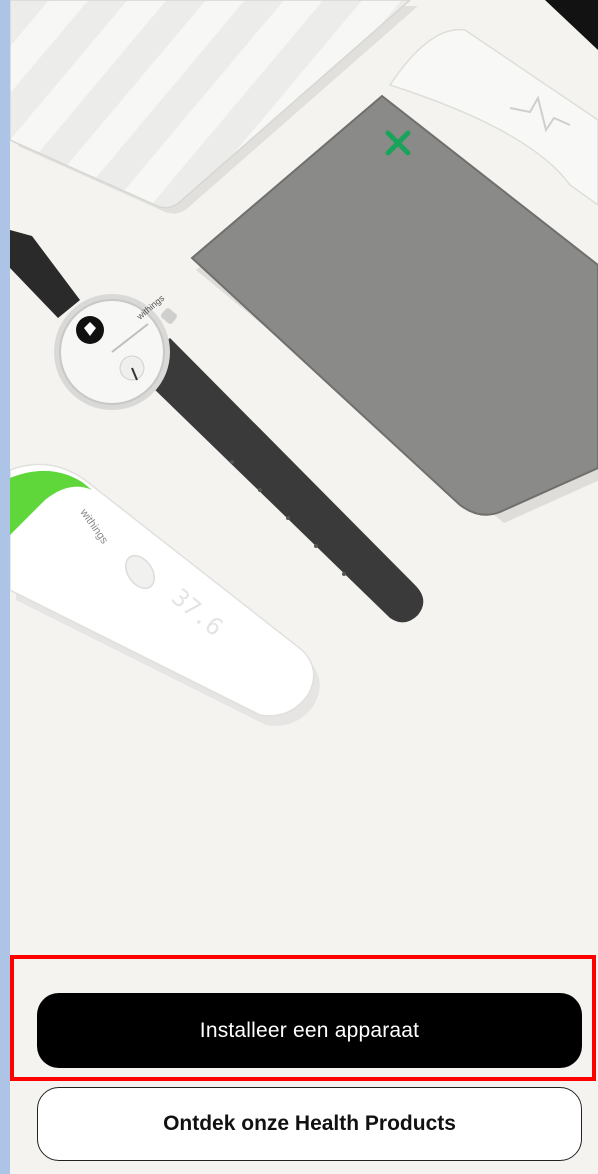 The height and width of the screenshot is (1174, 598). What do you see at coordinates (309, 1124) in the screenshot?
I see `discover-health-products-button: Ontdek onze Health Products` at bounding box center [309, 1124].